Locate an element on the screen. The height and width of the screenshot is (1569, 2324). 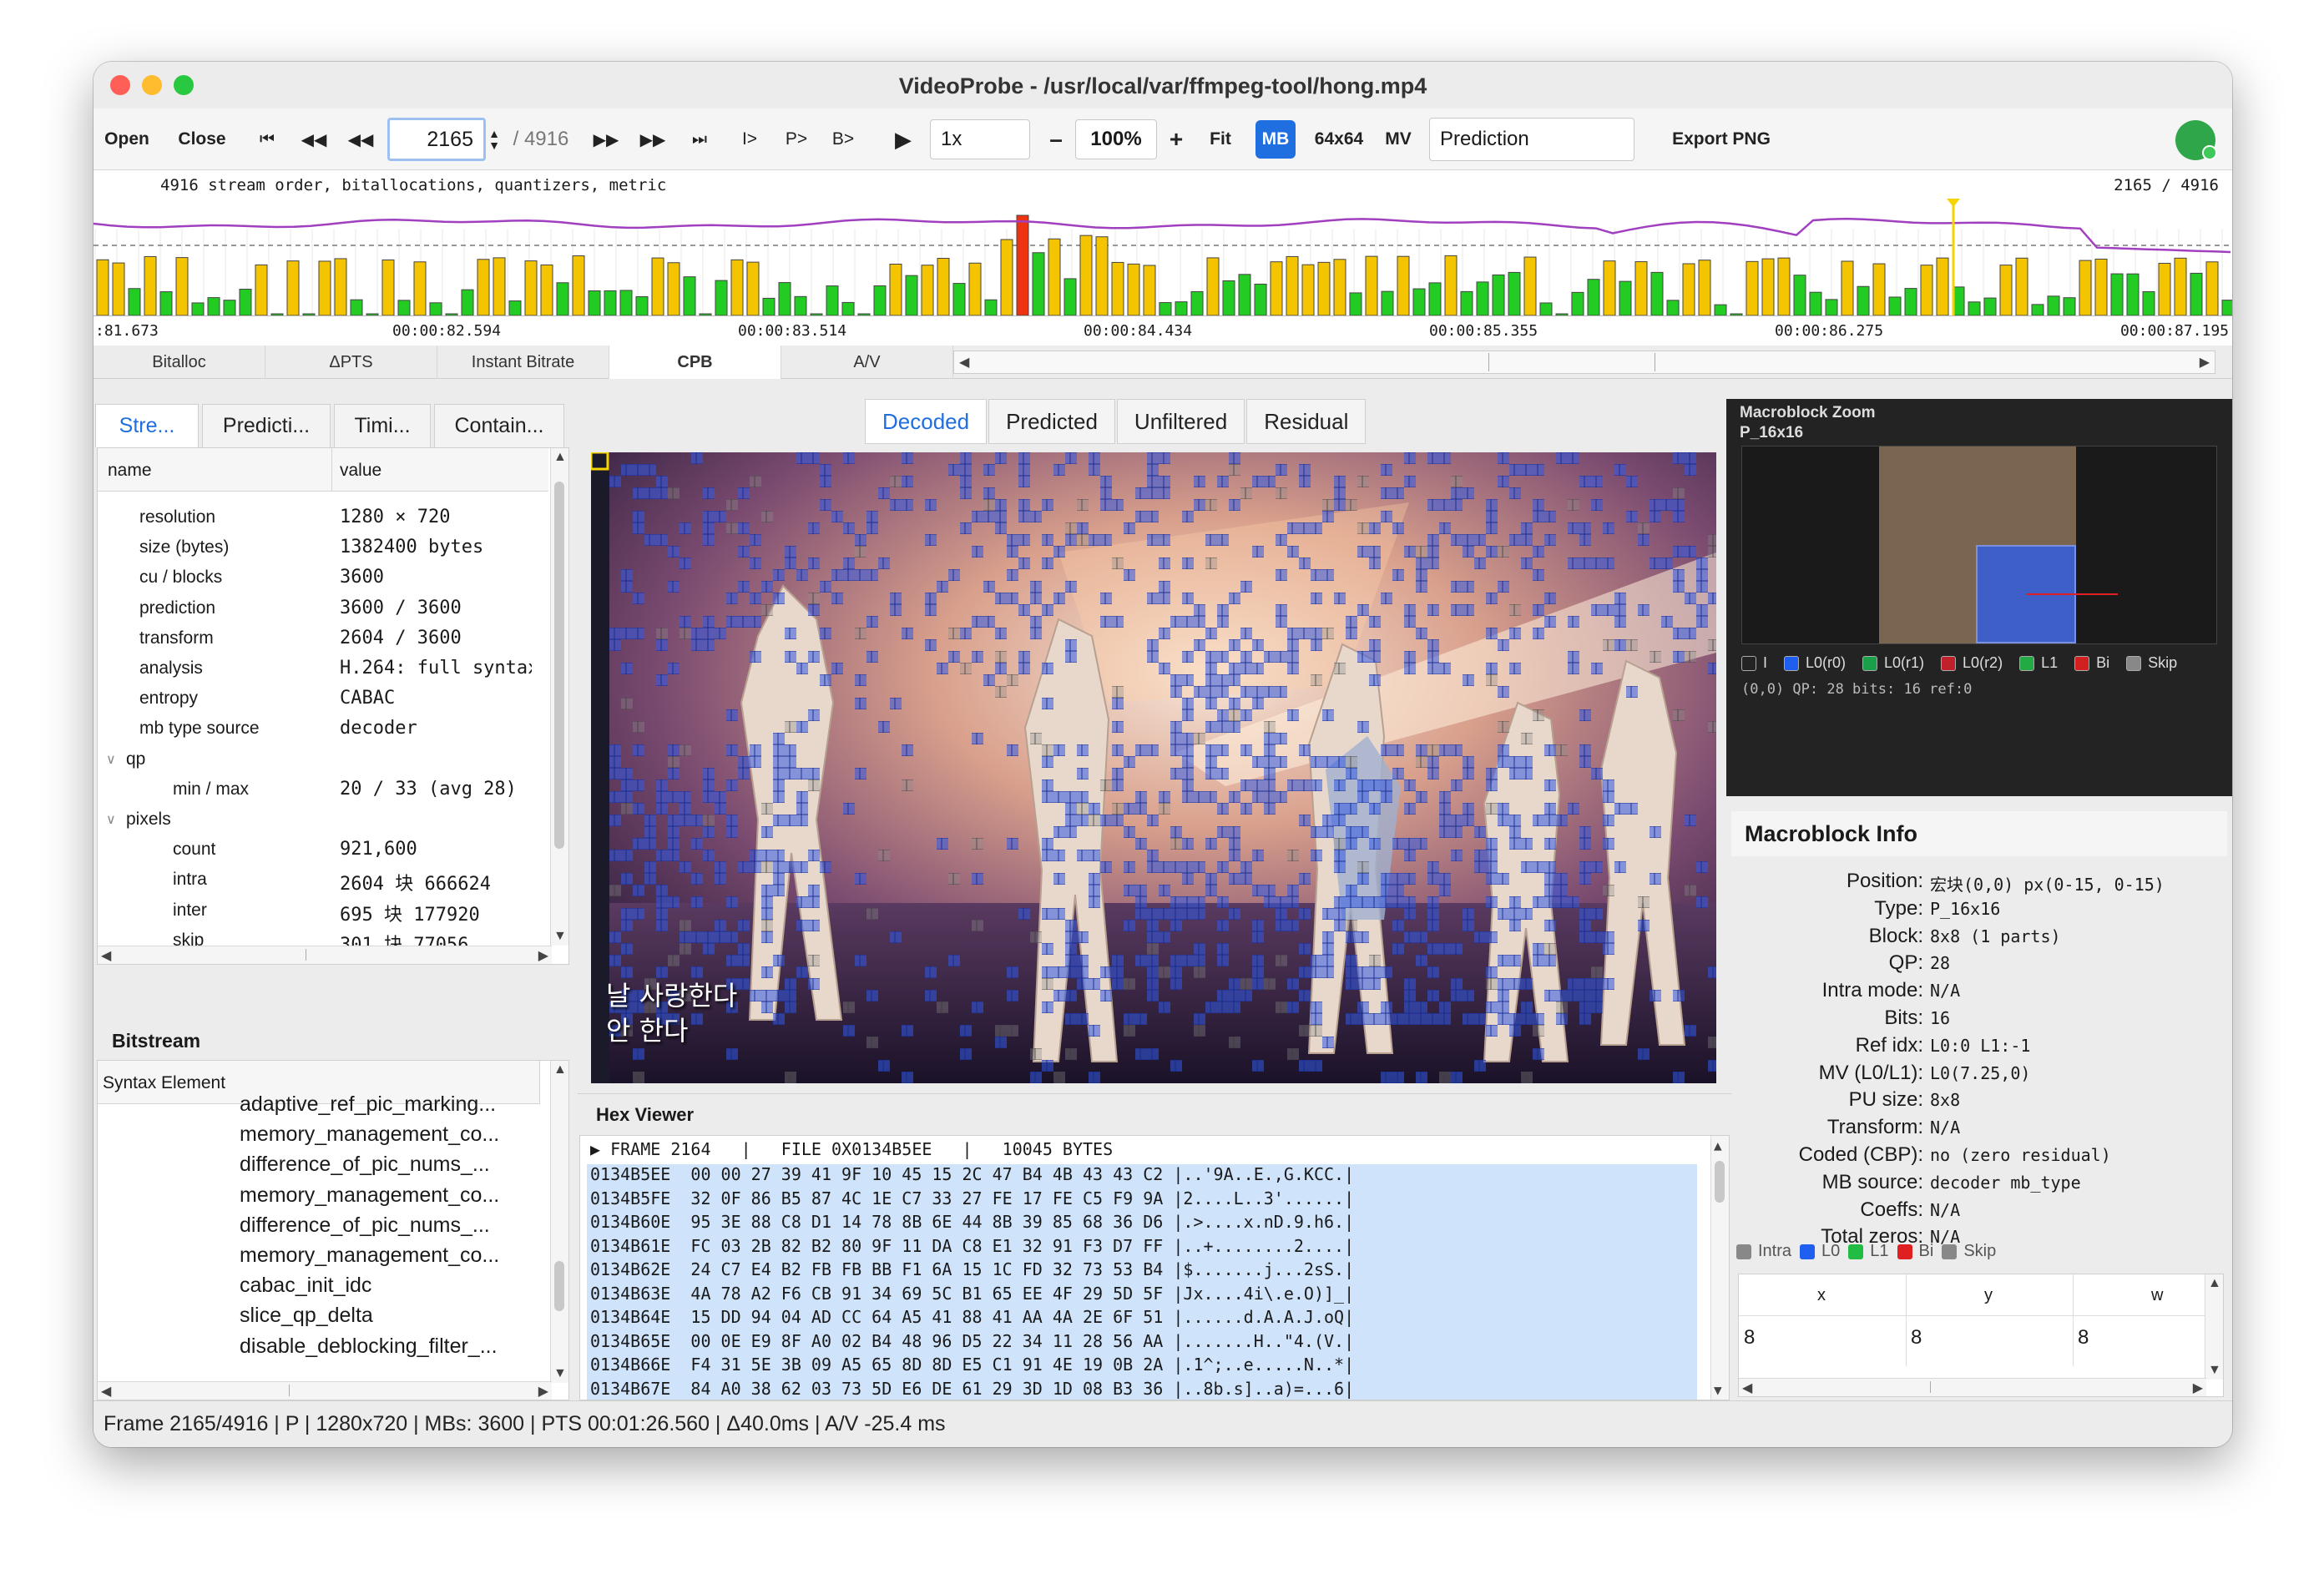
next-b-frame-button: B> is located at coordinates (843, 139).